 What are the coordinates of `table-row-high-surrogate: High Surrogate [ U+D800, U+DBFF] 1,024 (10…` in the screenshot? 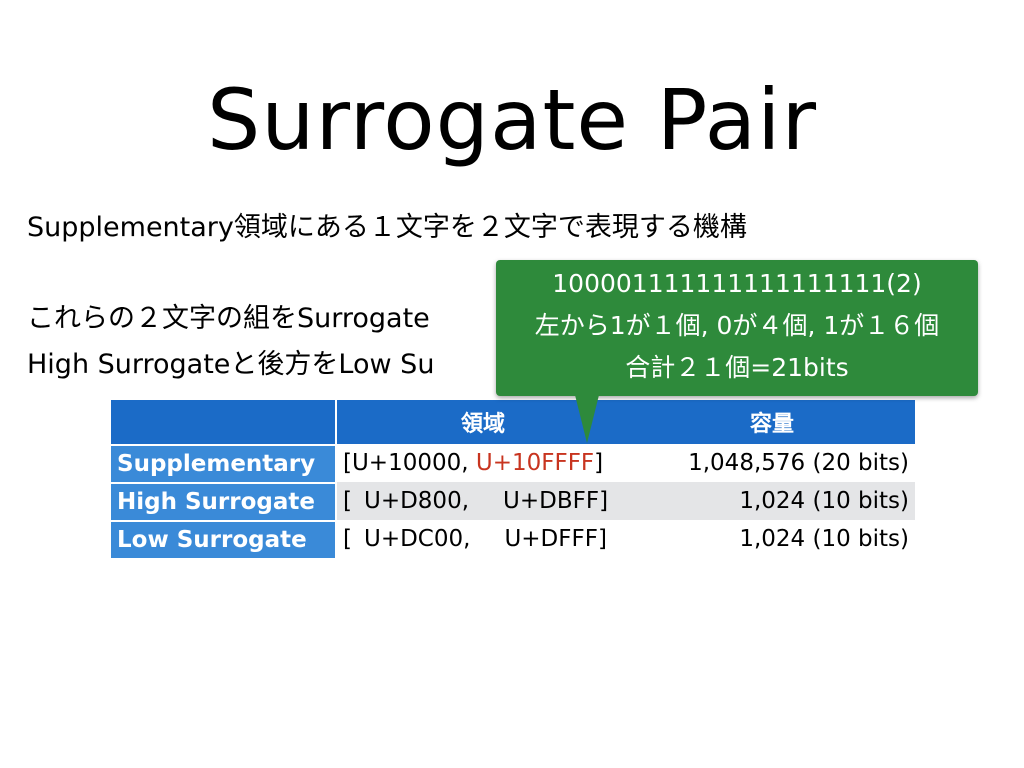 It's located at (513, 501).